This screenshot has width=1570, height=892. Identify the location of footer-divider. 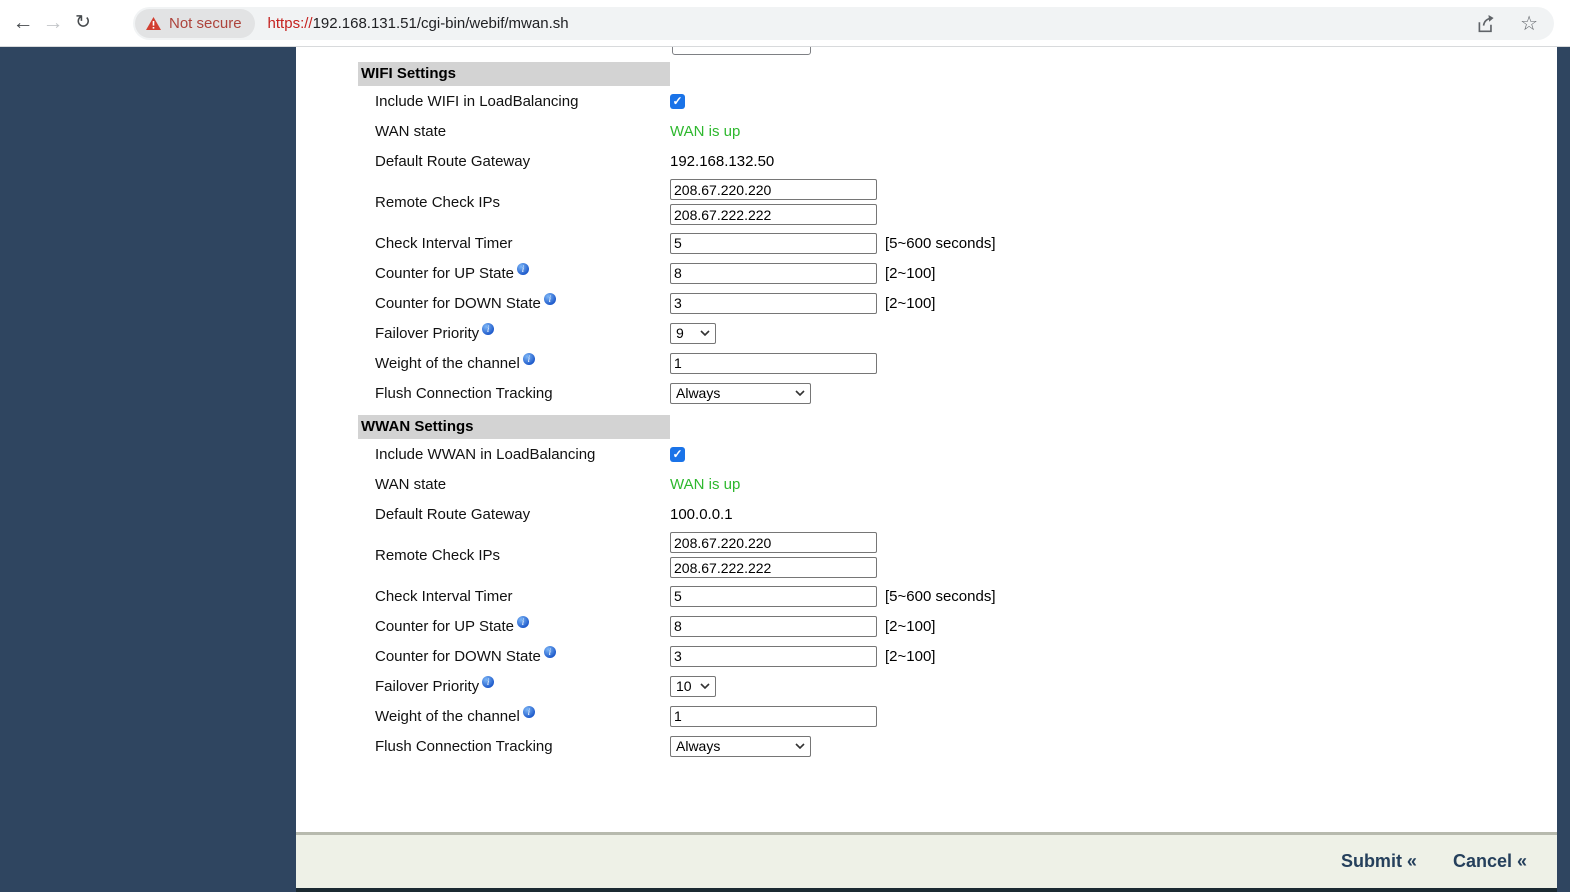
(926, 890).